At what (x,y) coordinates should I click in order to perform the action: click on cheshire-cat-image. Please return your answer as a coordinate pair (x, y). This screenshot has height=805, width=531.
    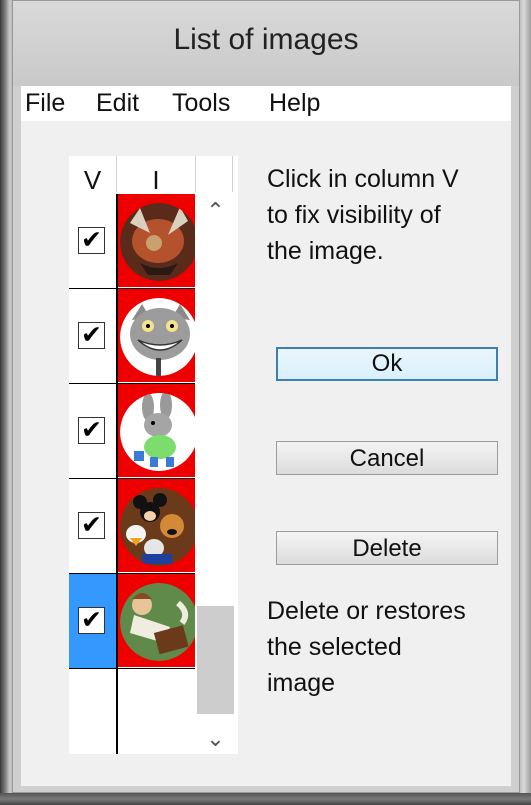
    Looking at the image, I should click on (157, 337).